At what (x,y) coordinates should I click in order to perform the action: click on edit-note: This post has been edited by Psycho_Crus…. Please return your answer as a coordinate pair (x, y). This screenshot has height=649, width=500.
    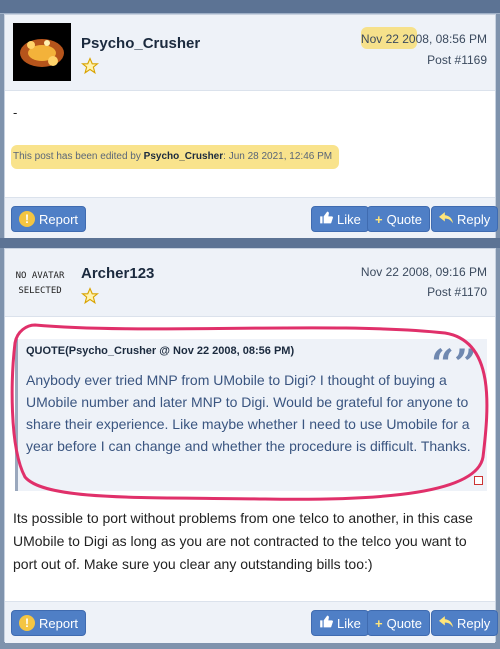
    Looking at the image, I should click on (172, 156).